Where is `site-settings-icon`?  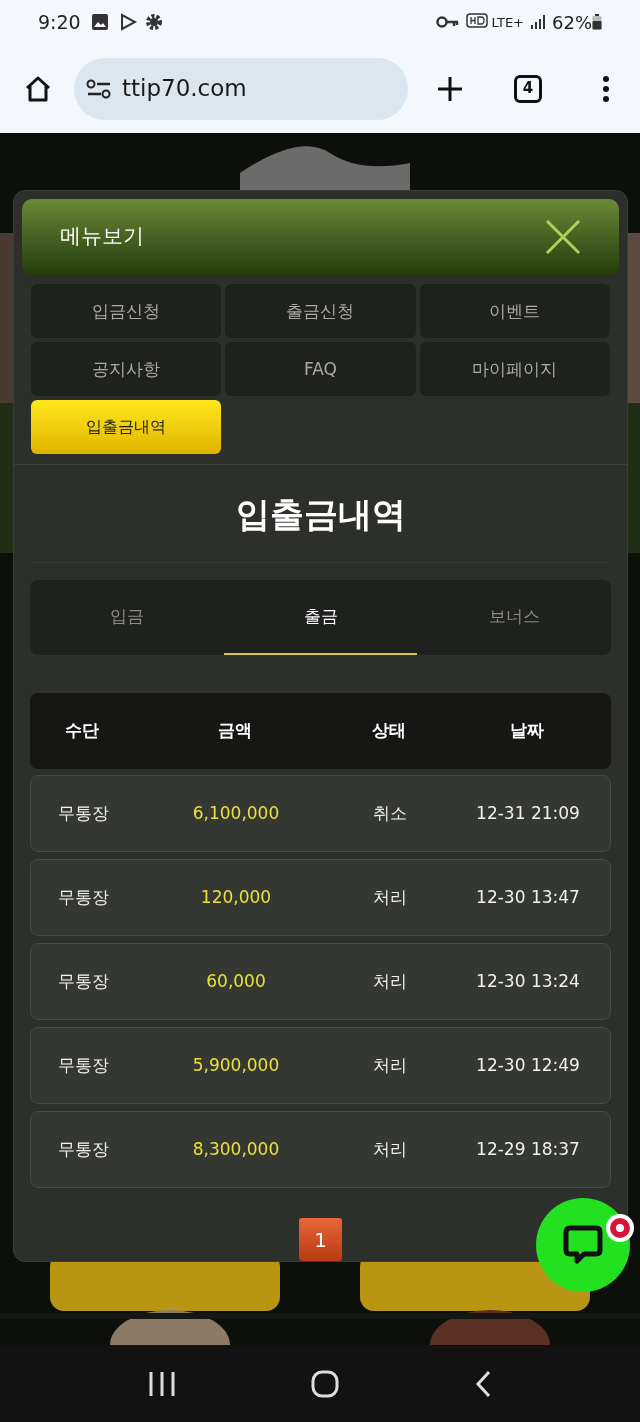 site-settings-icon is located at coordinates (99, 88).